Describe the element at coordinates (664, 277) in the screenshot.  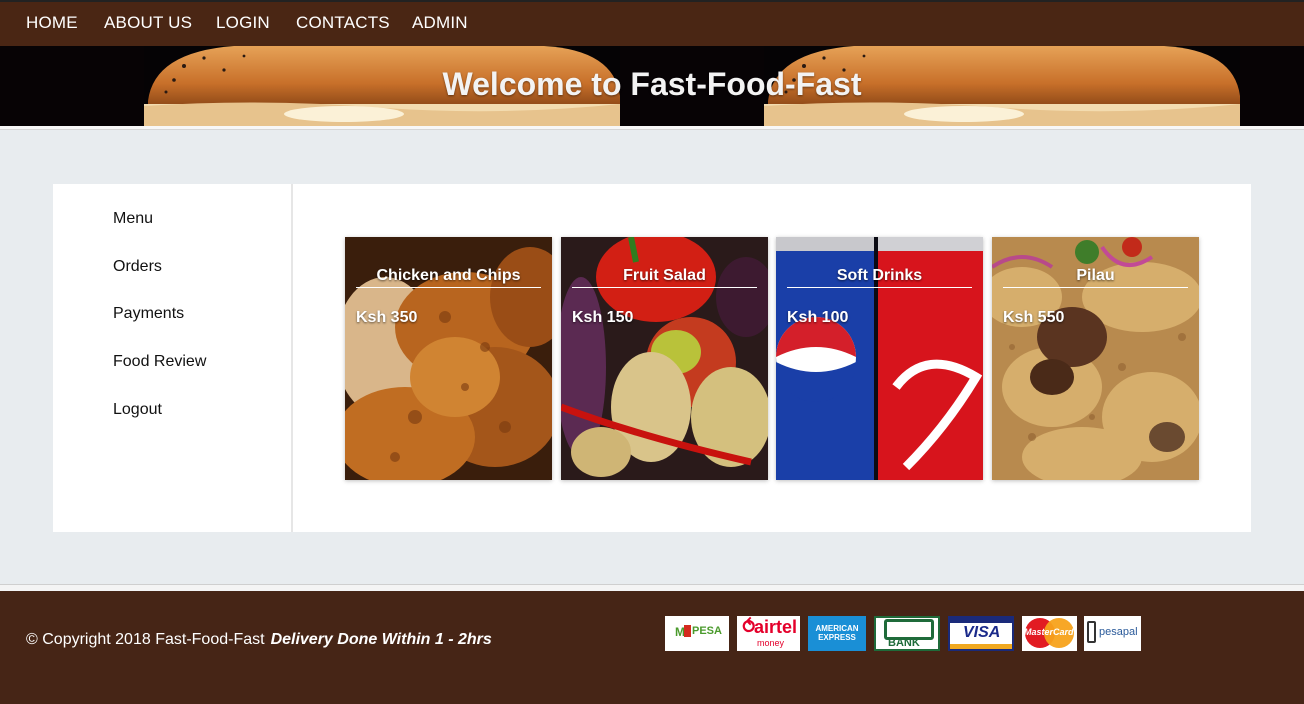
I see `menu-item-name: Fruit Salad` at that location.